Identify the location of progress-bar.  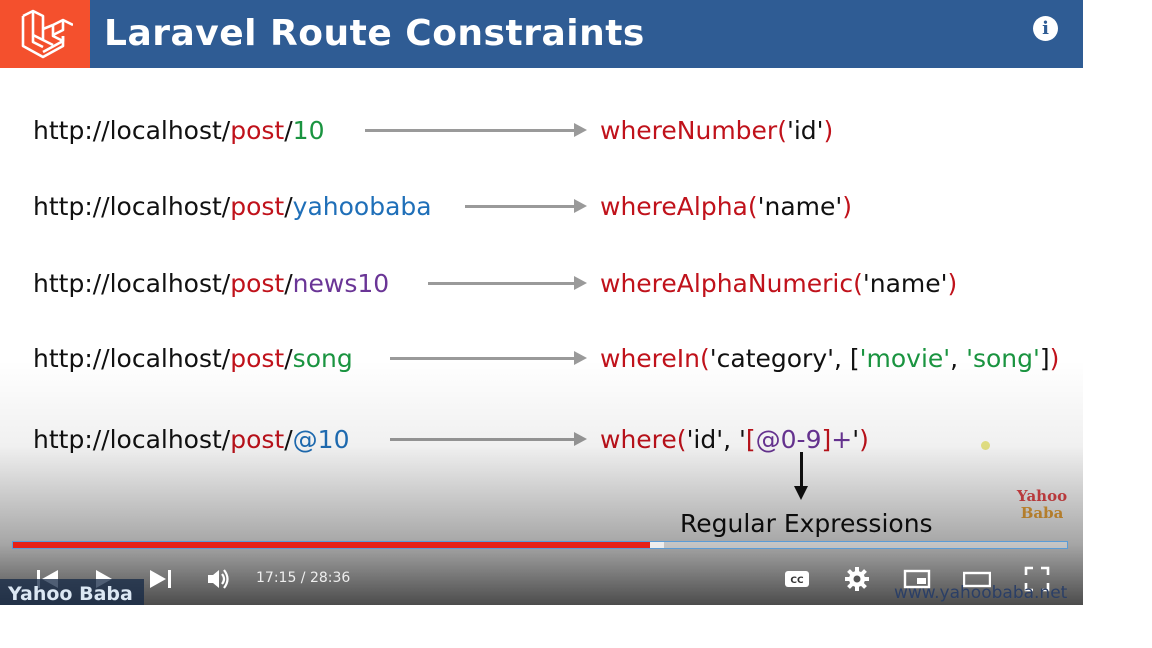
(540, 545).